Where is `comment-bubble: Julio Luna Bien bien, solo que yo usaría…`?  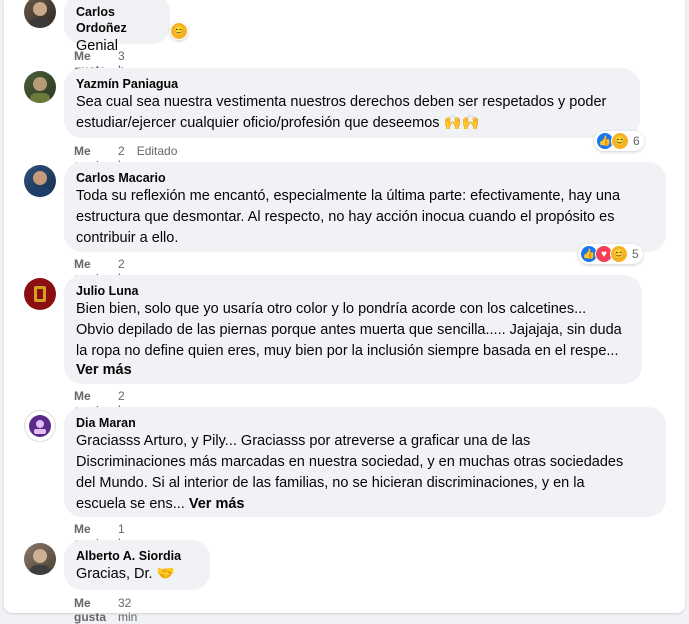 comment-bubble: Julio Luna Bien bien, solo que yo usaría… is located at coordinates (353, 329).